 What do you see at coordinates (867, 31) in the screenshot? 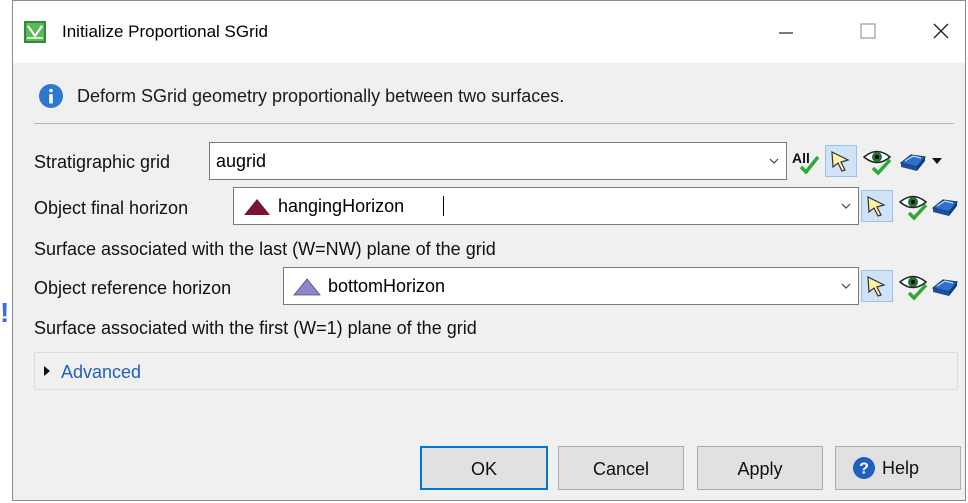
I see `maximize-icon` at bounding box center [867, 31].